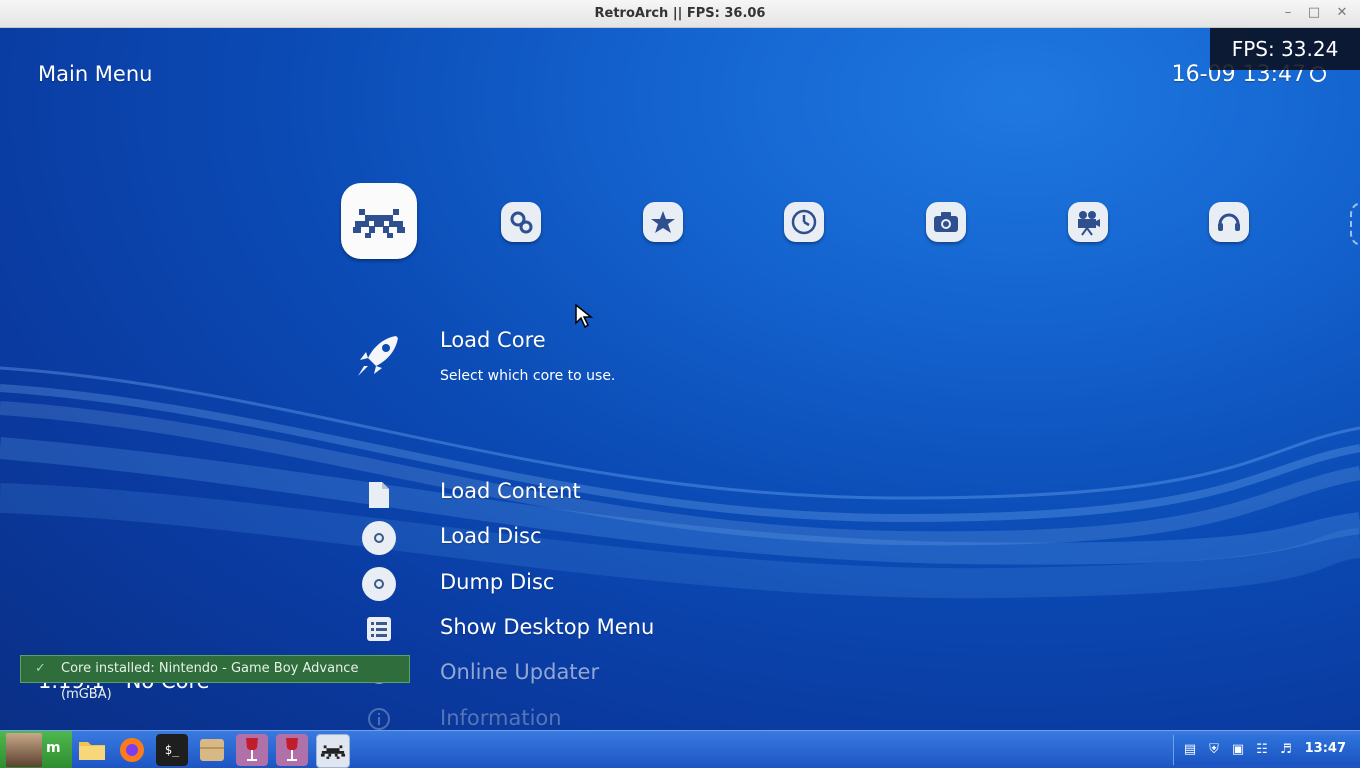  I want to click on tab-images, so click(946, 222).